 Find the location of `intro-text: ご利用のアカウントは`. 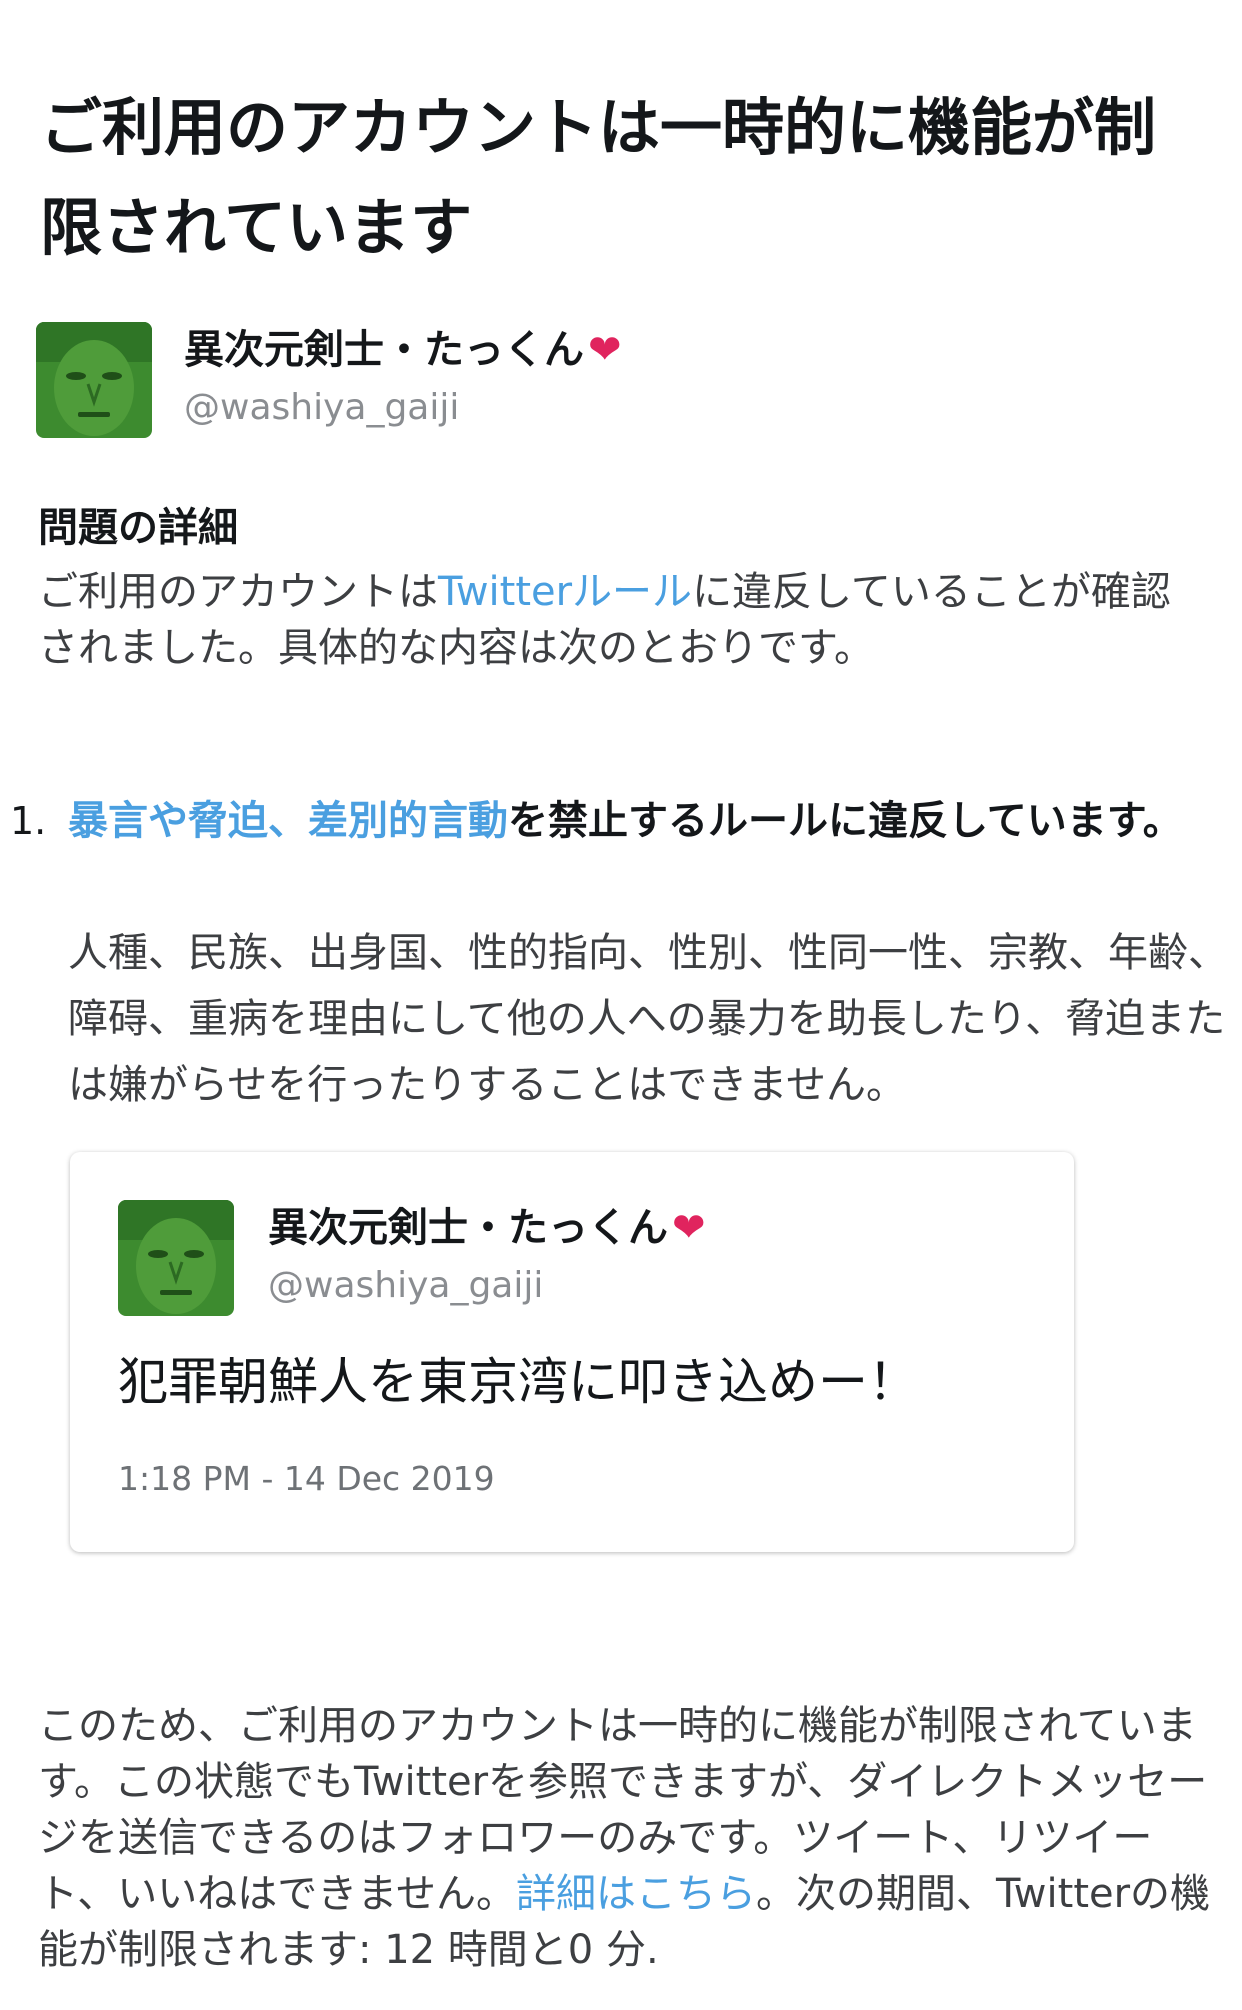

intro-text: ご利用のアカウントは is located at coordinates (238, 592).